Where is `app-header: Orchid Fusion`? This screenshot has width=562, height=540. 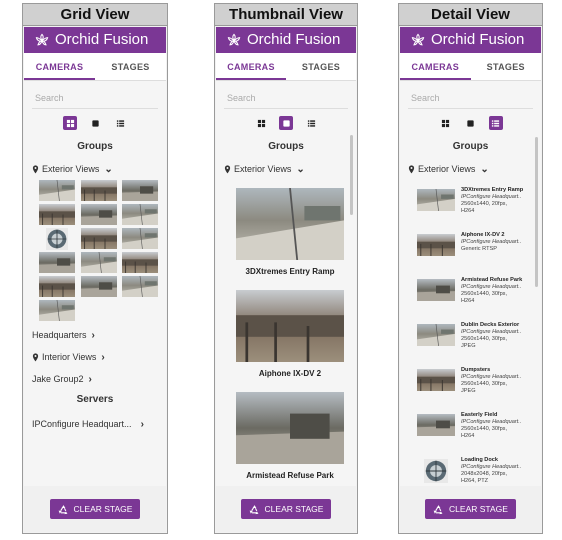 app-header: Orchid Fusion is located at coordinates (286, 40).